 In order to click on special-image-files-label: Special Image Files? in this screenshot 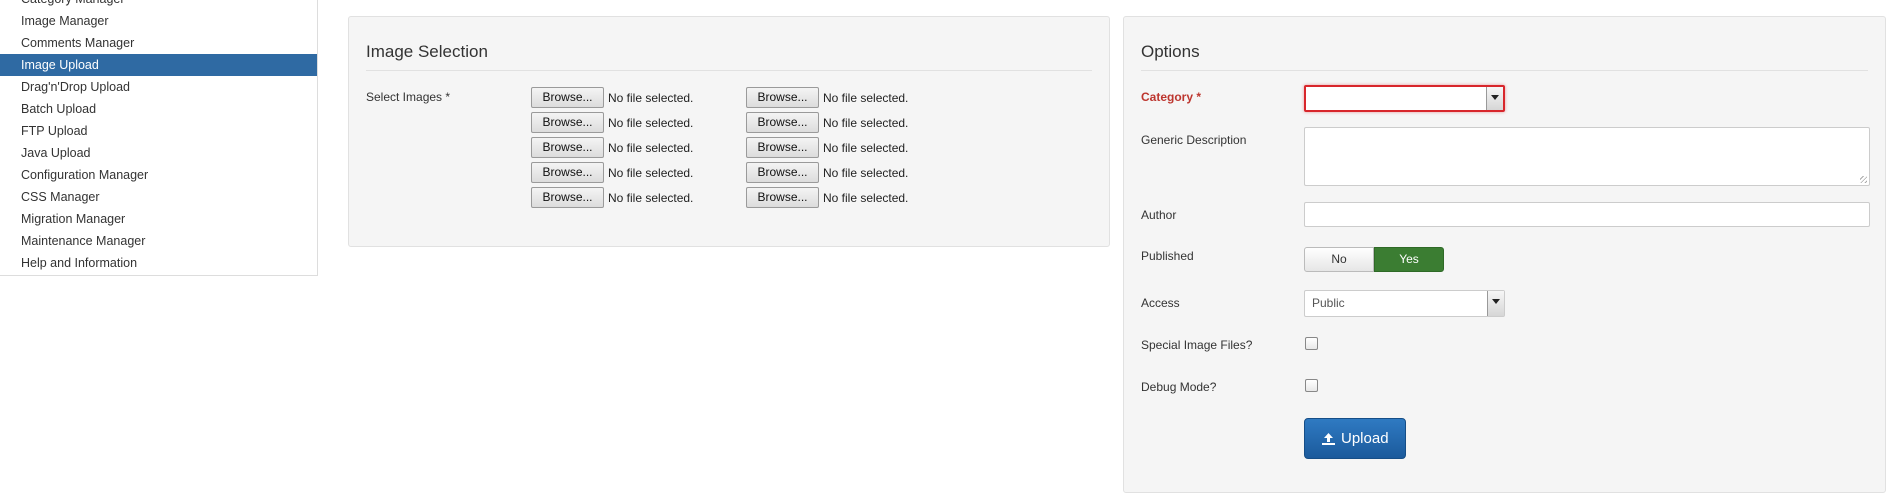, I will do `click(1197, 345)`.